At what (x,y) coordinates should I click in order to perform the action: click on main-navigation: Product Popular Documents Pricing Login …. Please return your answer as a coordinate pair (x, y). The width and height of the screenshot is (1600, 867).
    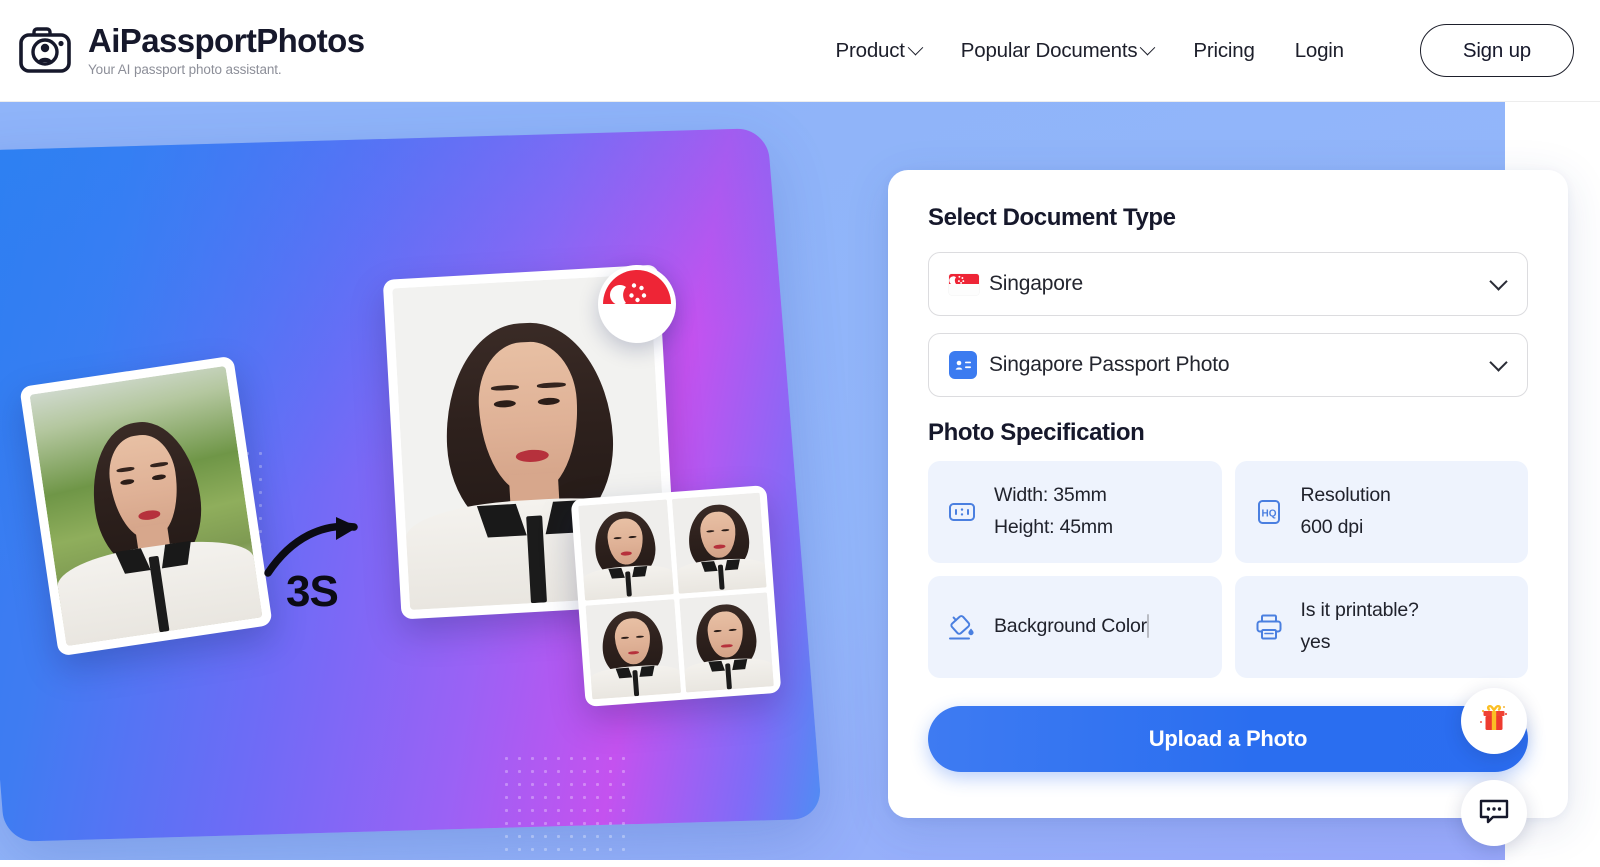
    Looking at the image, I should click on (1205, 50).